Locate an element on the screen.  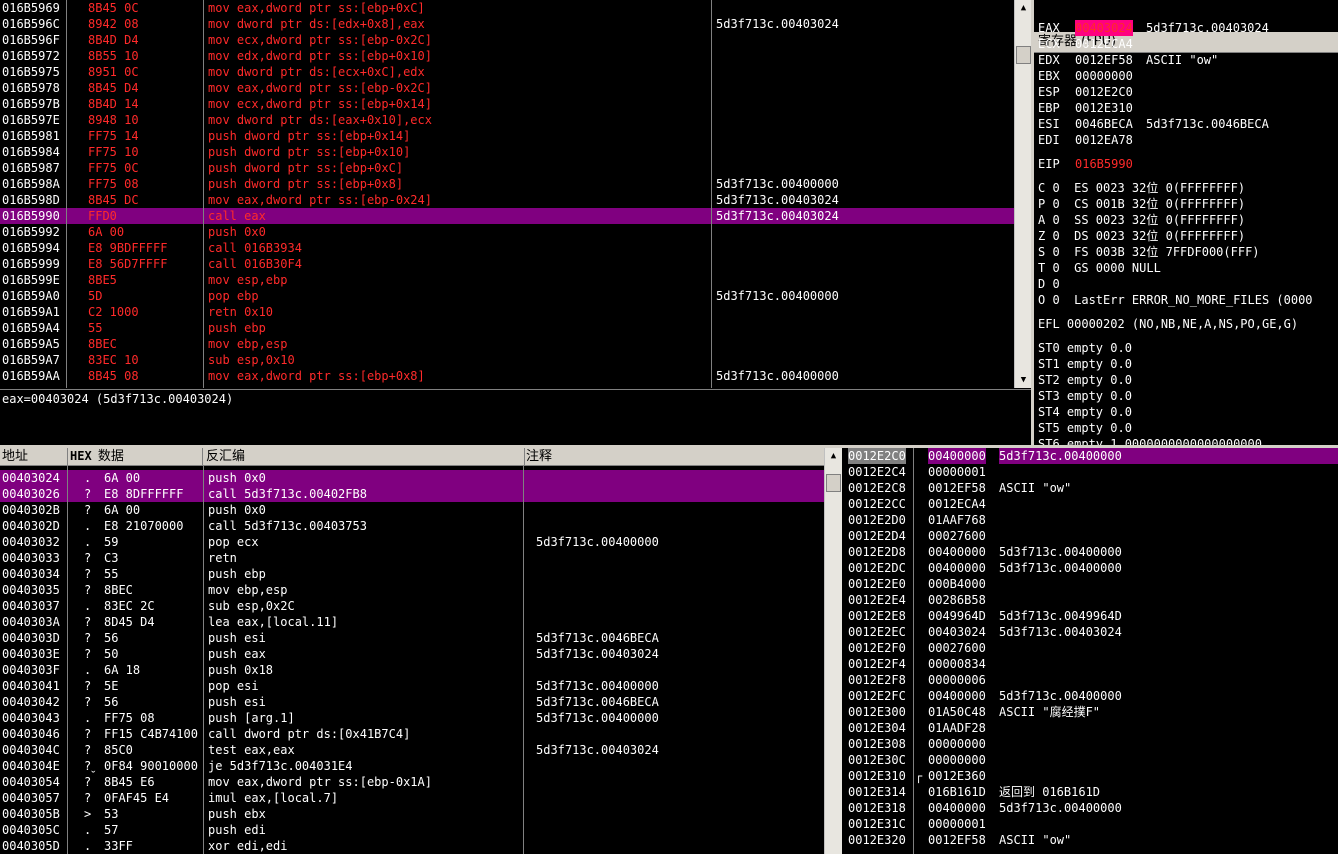
register-efl: EFL 00000202 (NO,NB,NE,A,NS,PO,GE,G) is located at coordinates (1168, 324).